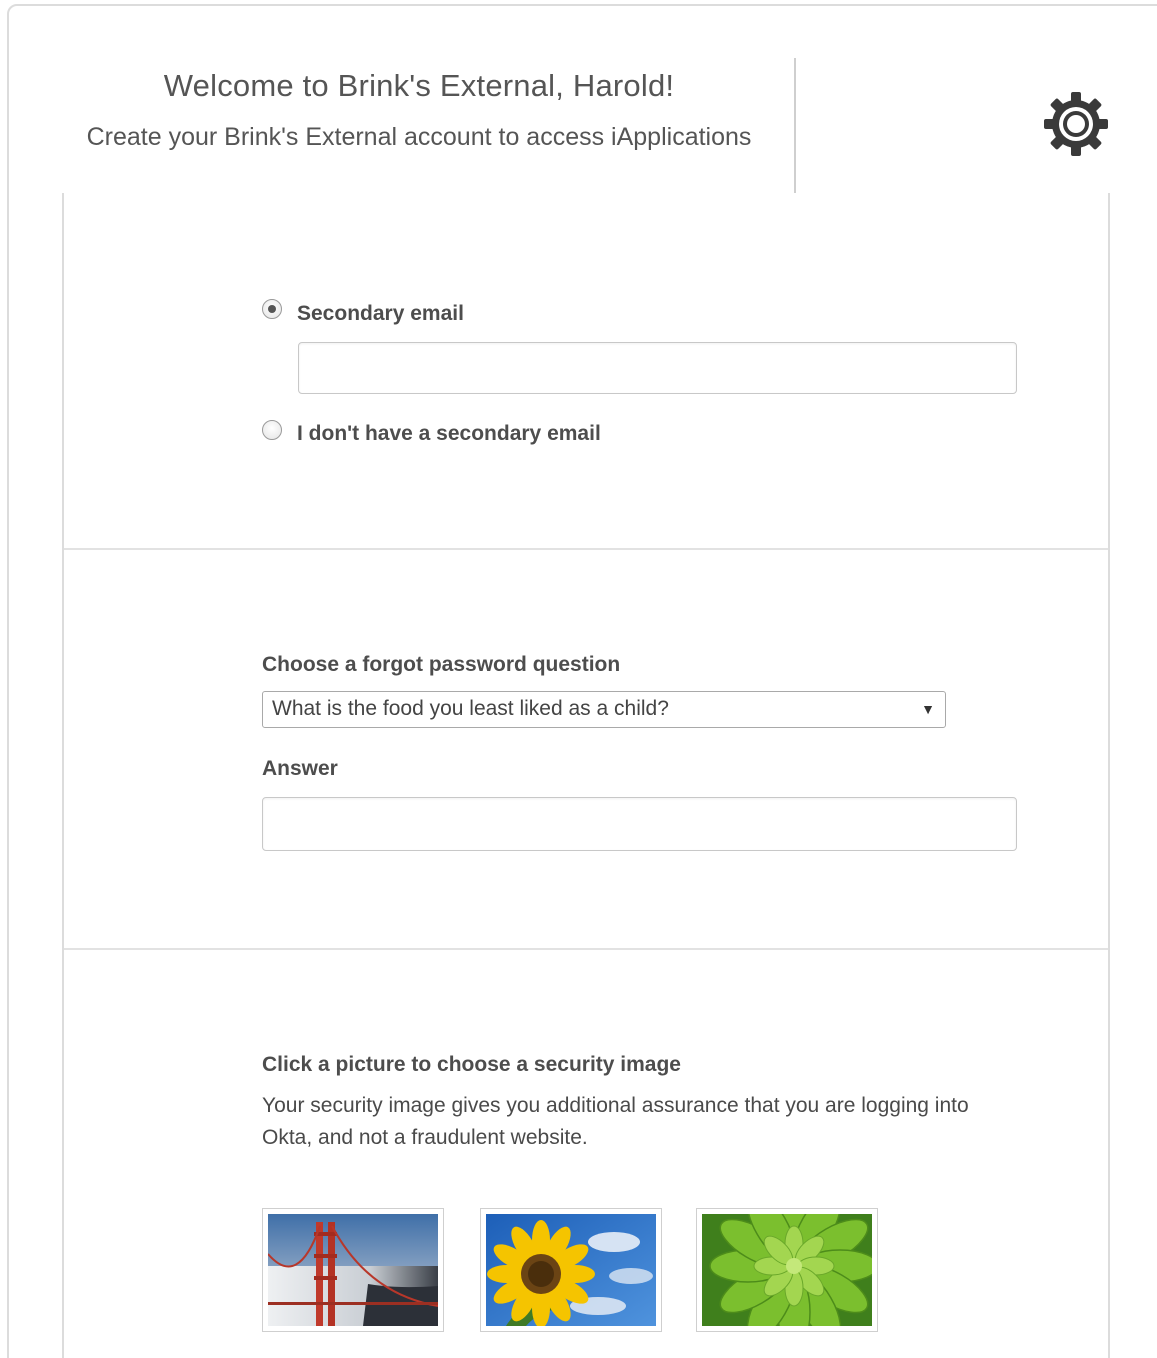 The image size is (1157, 1358). I want to click on gear-icon-graphic, so click(1076, 124).